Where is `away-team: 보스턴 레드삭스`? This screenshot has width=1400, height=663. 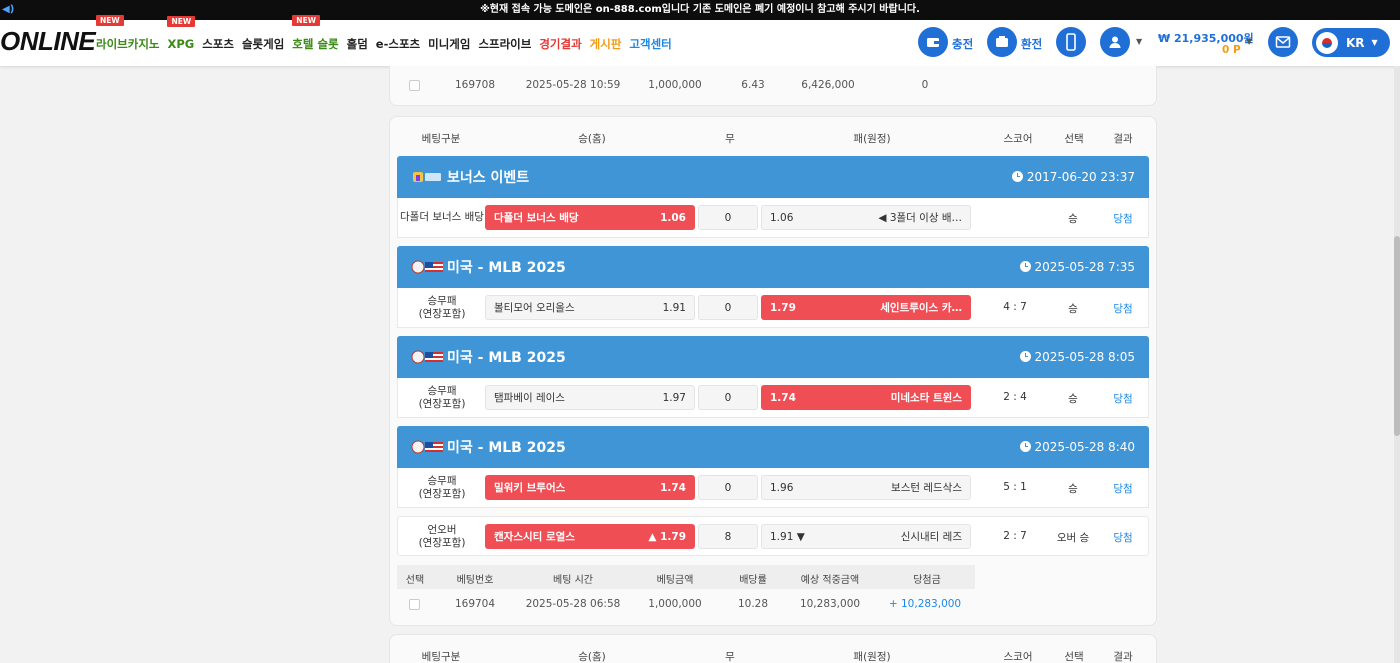
away-team: 보스턴 레드삭스 is located at coordinates (926, 488).